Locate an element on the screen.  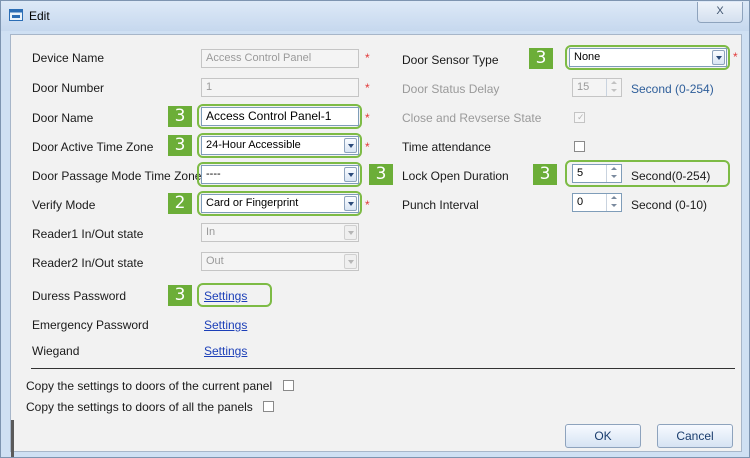
time-attendance-label: Time attendance is located at coordinates (446, 147).